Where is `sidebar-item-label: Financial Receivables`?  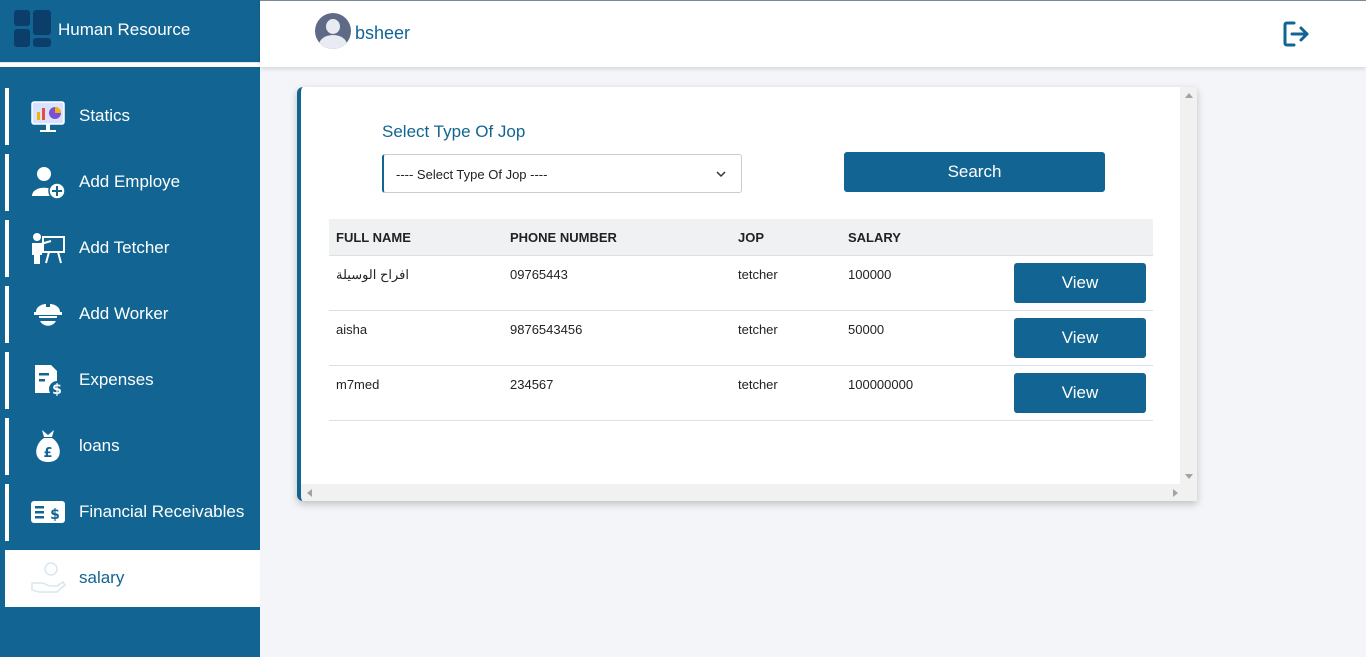
sidebar-item-label: Financial Receivables is located at coordinates (162, 511).